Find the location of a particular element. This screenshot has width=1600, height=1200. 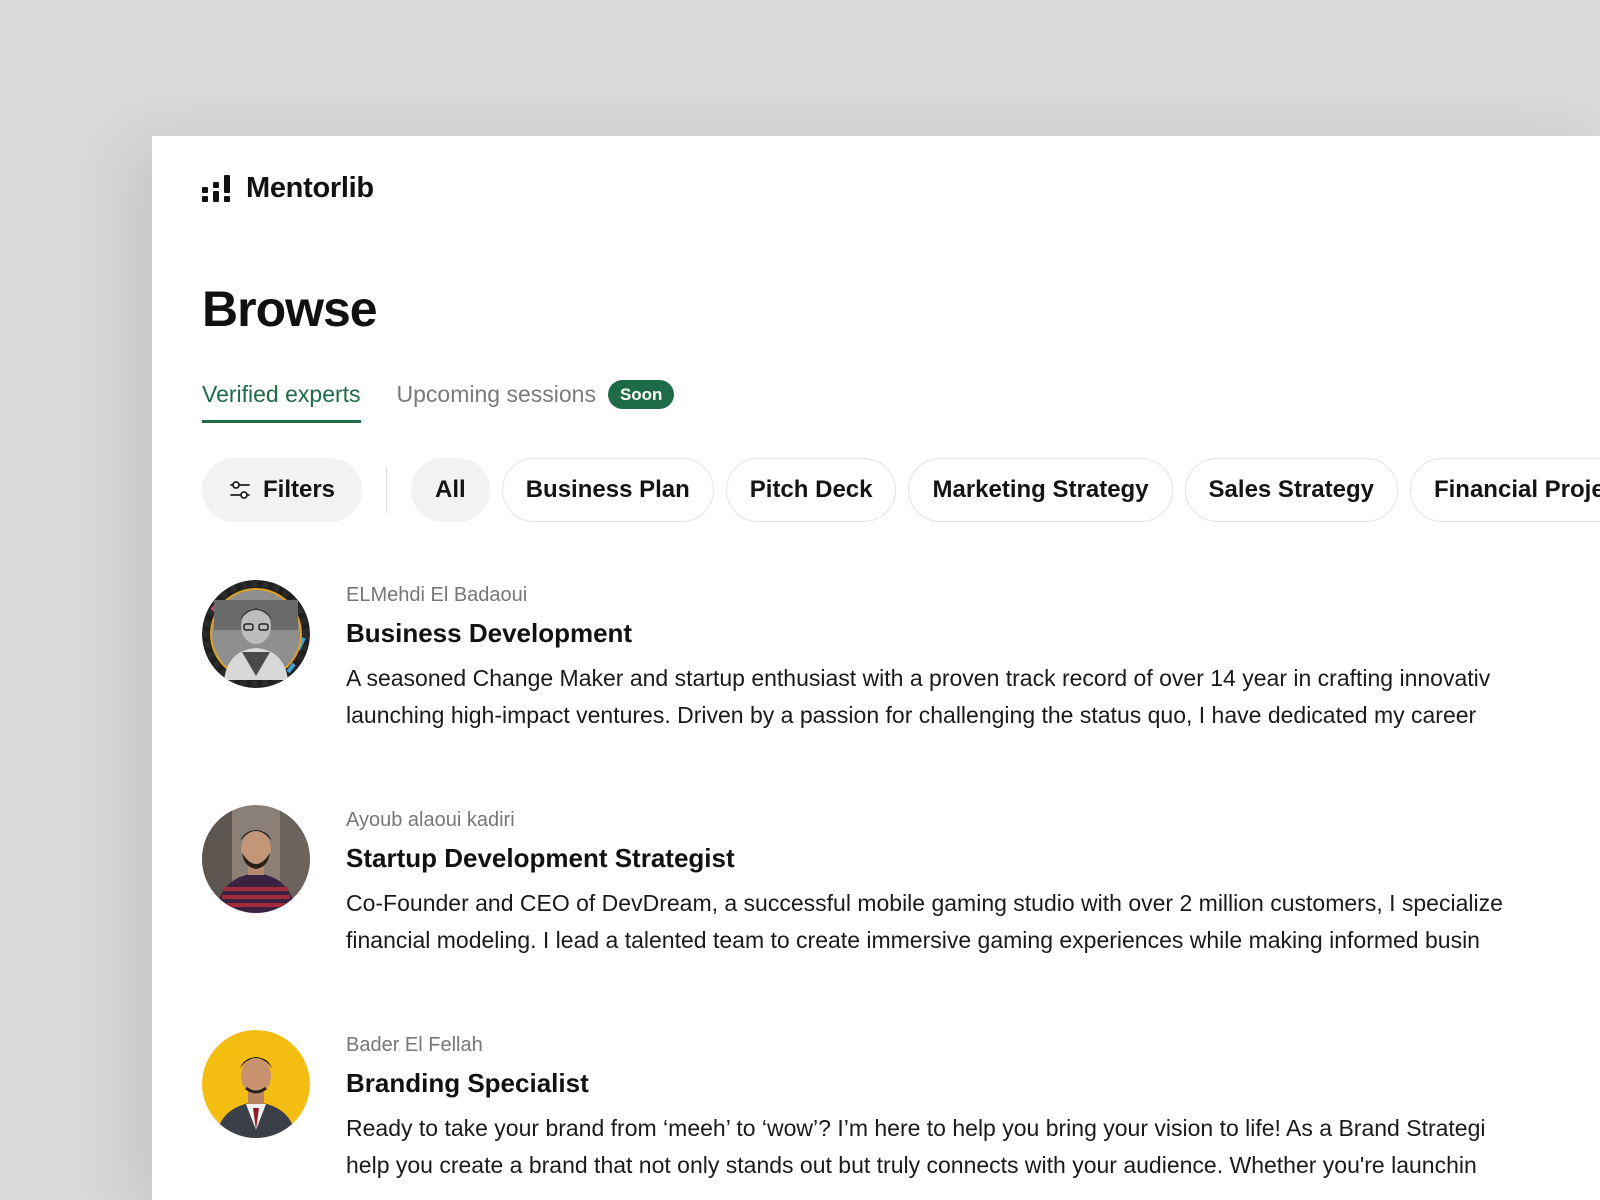

mentor-role: Business Development is located at coordinates (489, 633).